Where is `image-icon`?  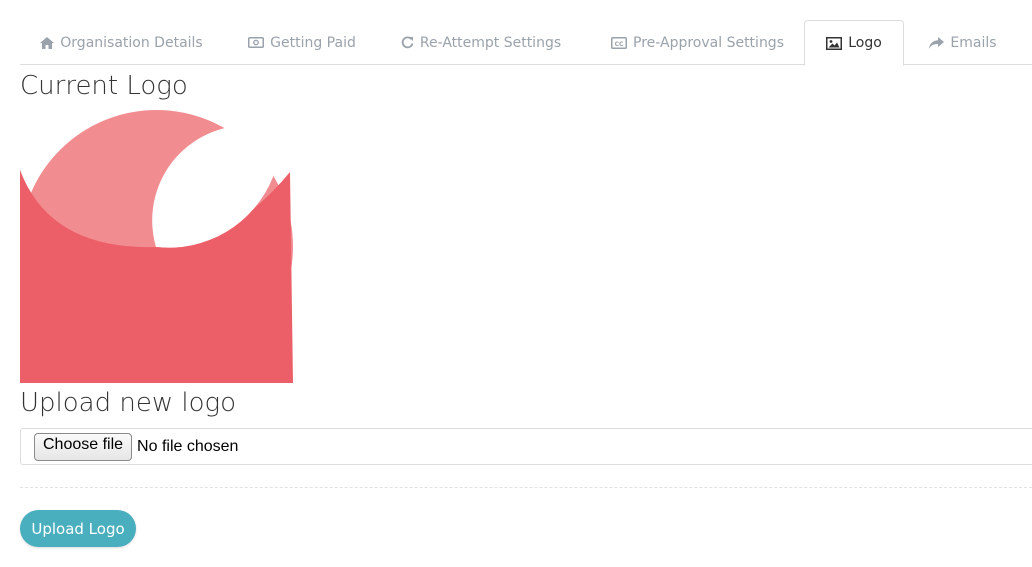
image-icon is located at coordinates (834, 43).